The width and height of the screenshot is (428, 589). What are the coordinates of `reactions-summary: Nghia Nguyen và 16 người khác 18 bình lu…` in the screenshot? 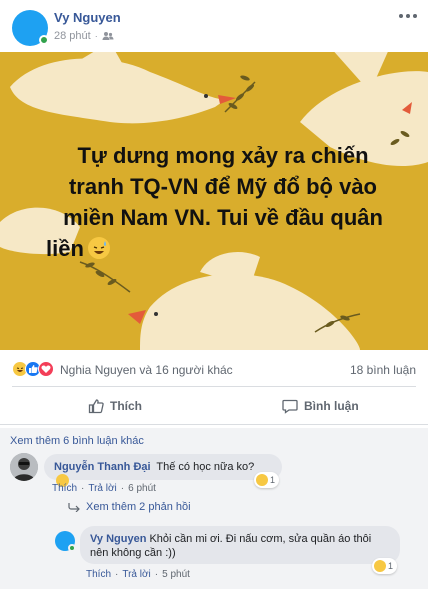 It's located at (214, 370).